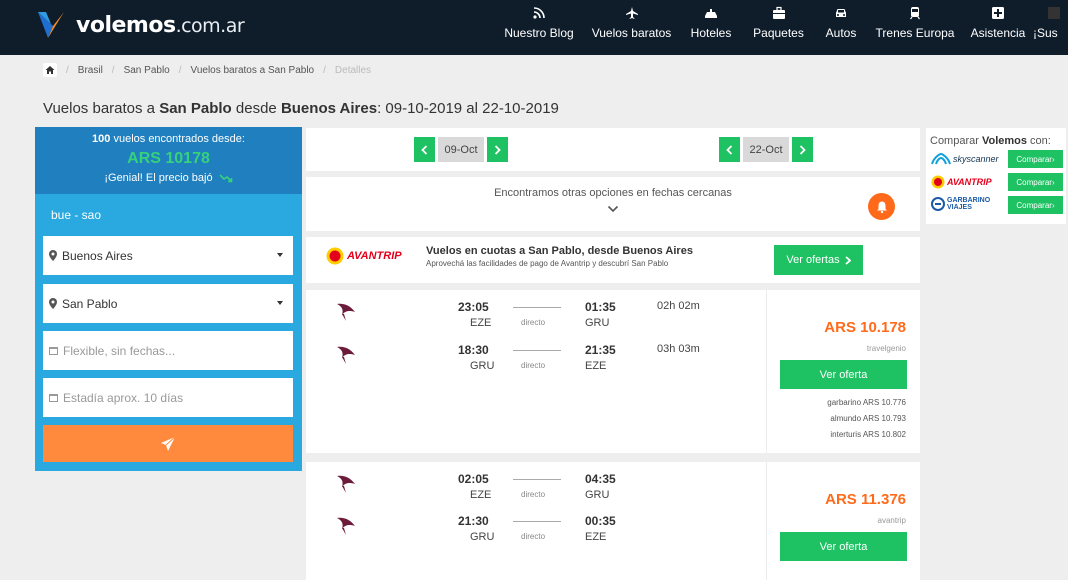 The width and height of the screenshot is (1068, 580). Describe the element at coordinates (597, 495) in the screenshot. I see `arrival-airport: GRU` at that location.